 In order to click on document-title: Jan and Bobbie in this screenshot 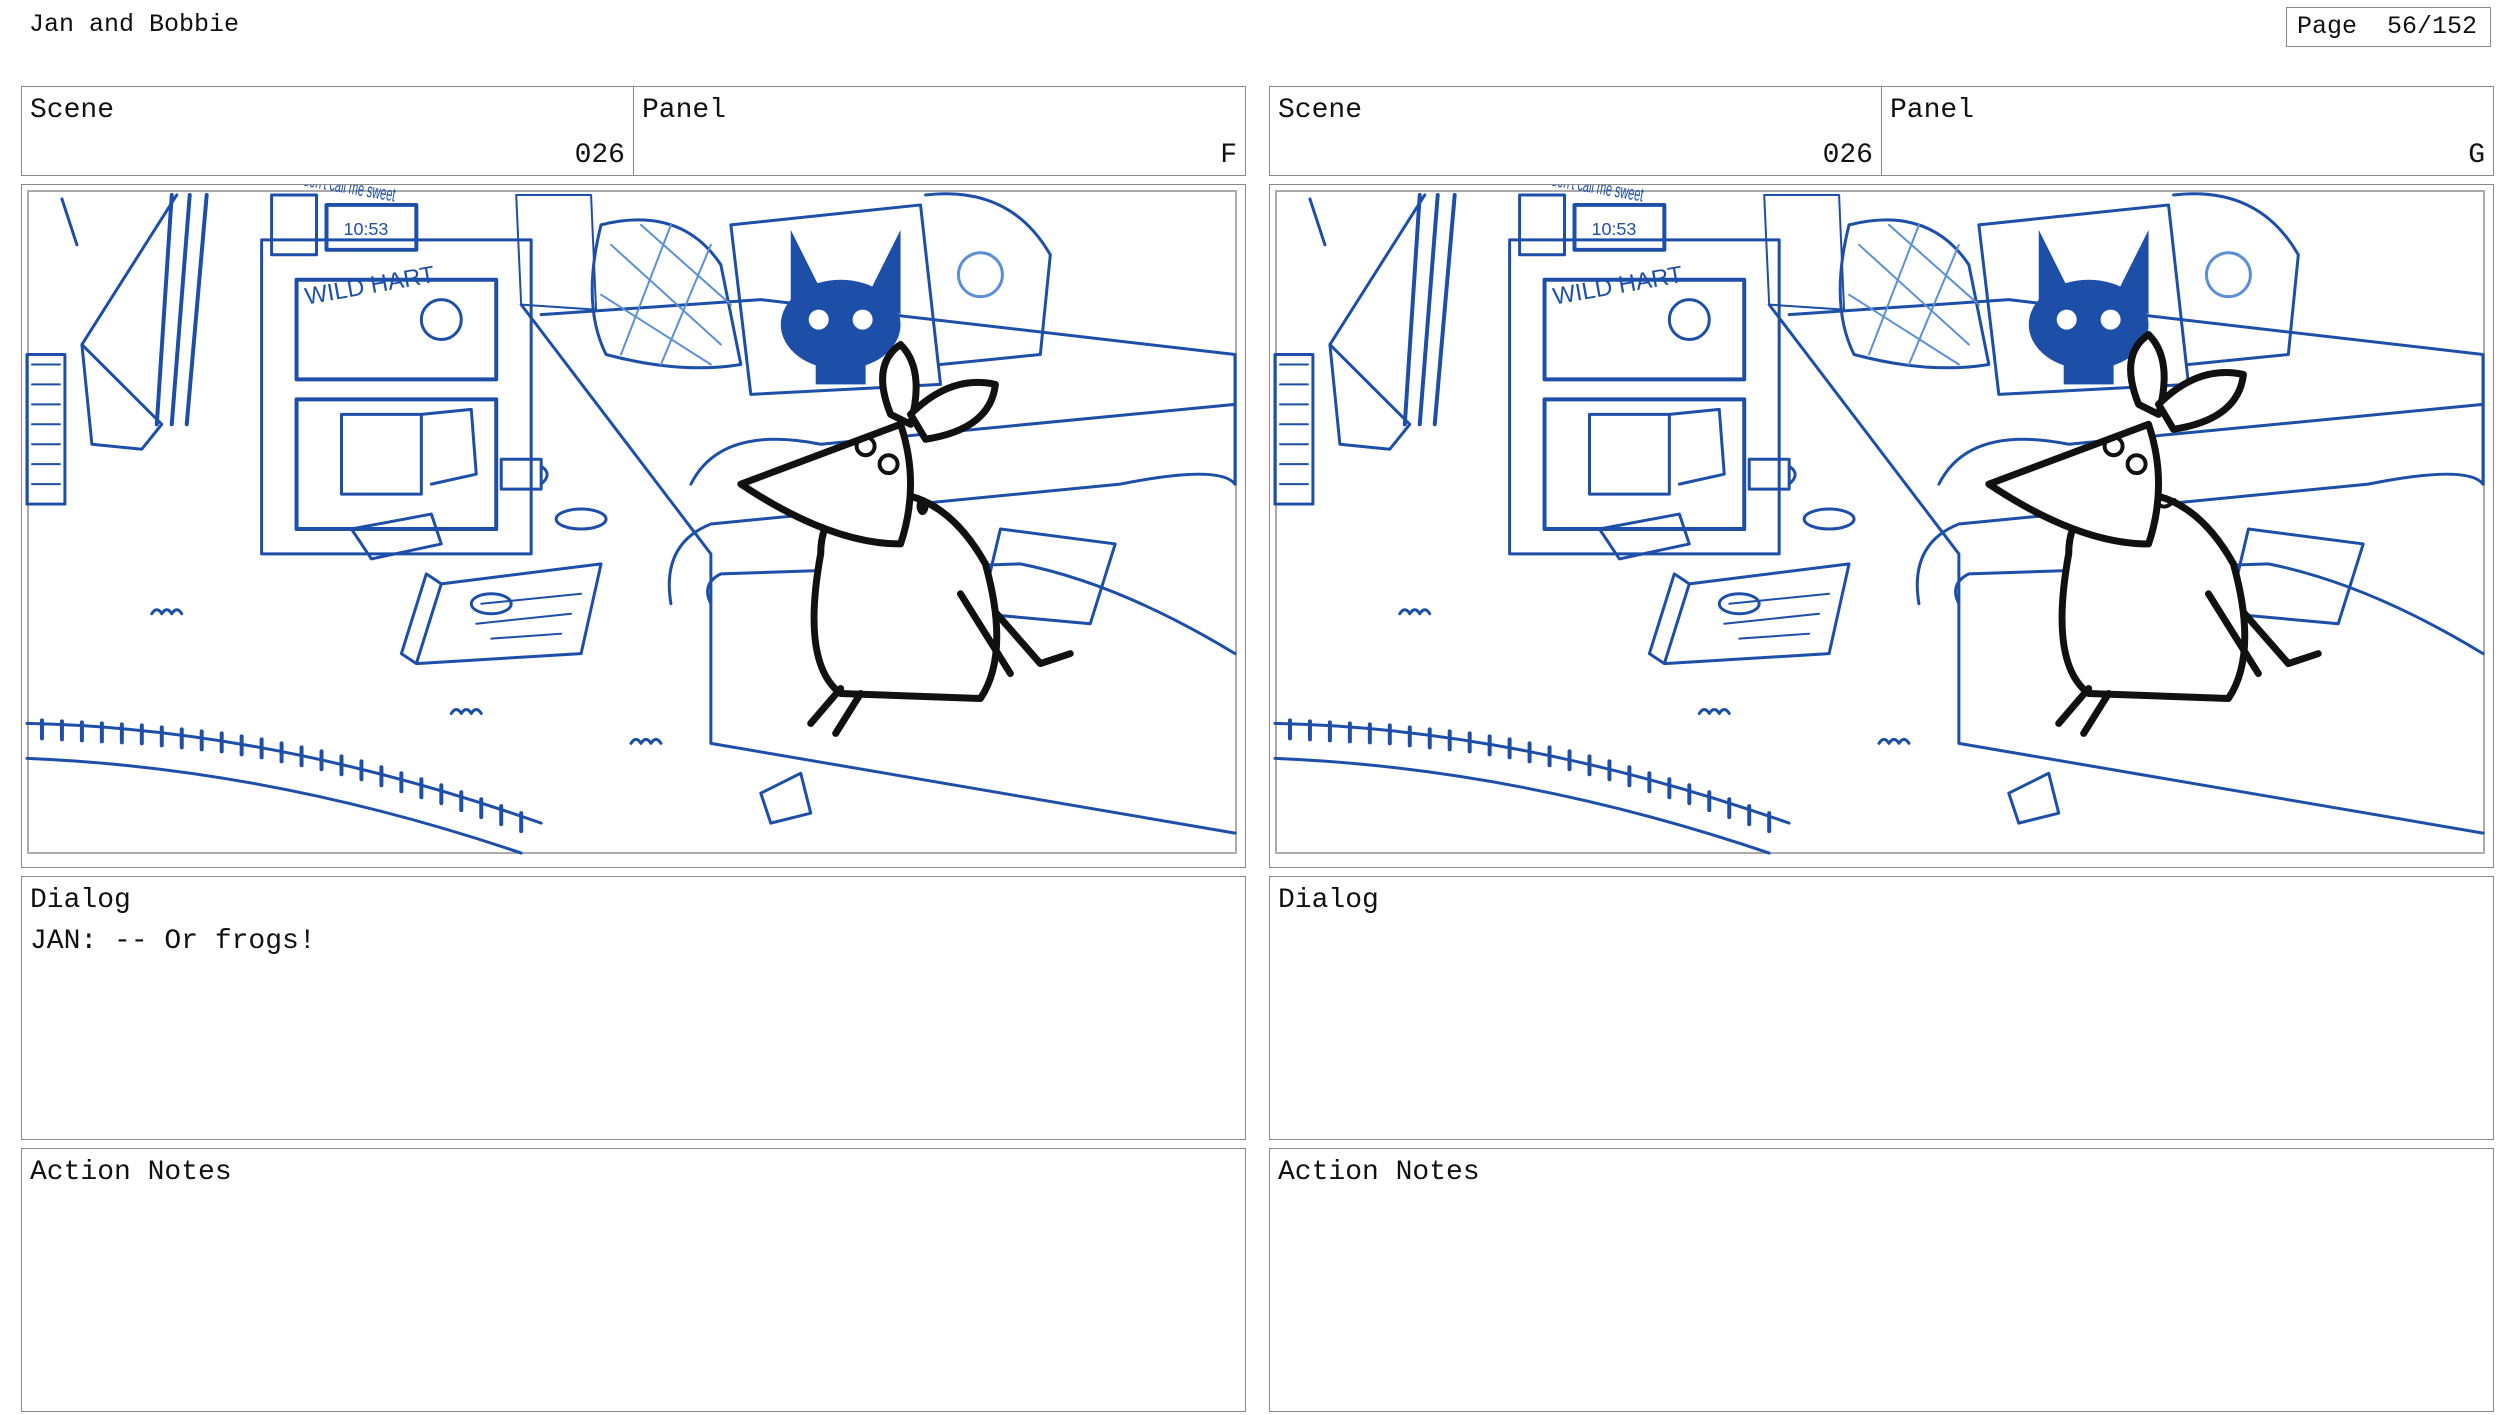, I will do `click(134, 24)`.